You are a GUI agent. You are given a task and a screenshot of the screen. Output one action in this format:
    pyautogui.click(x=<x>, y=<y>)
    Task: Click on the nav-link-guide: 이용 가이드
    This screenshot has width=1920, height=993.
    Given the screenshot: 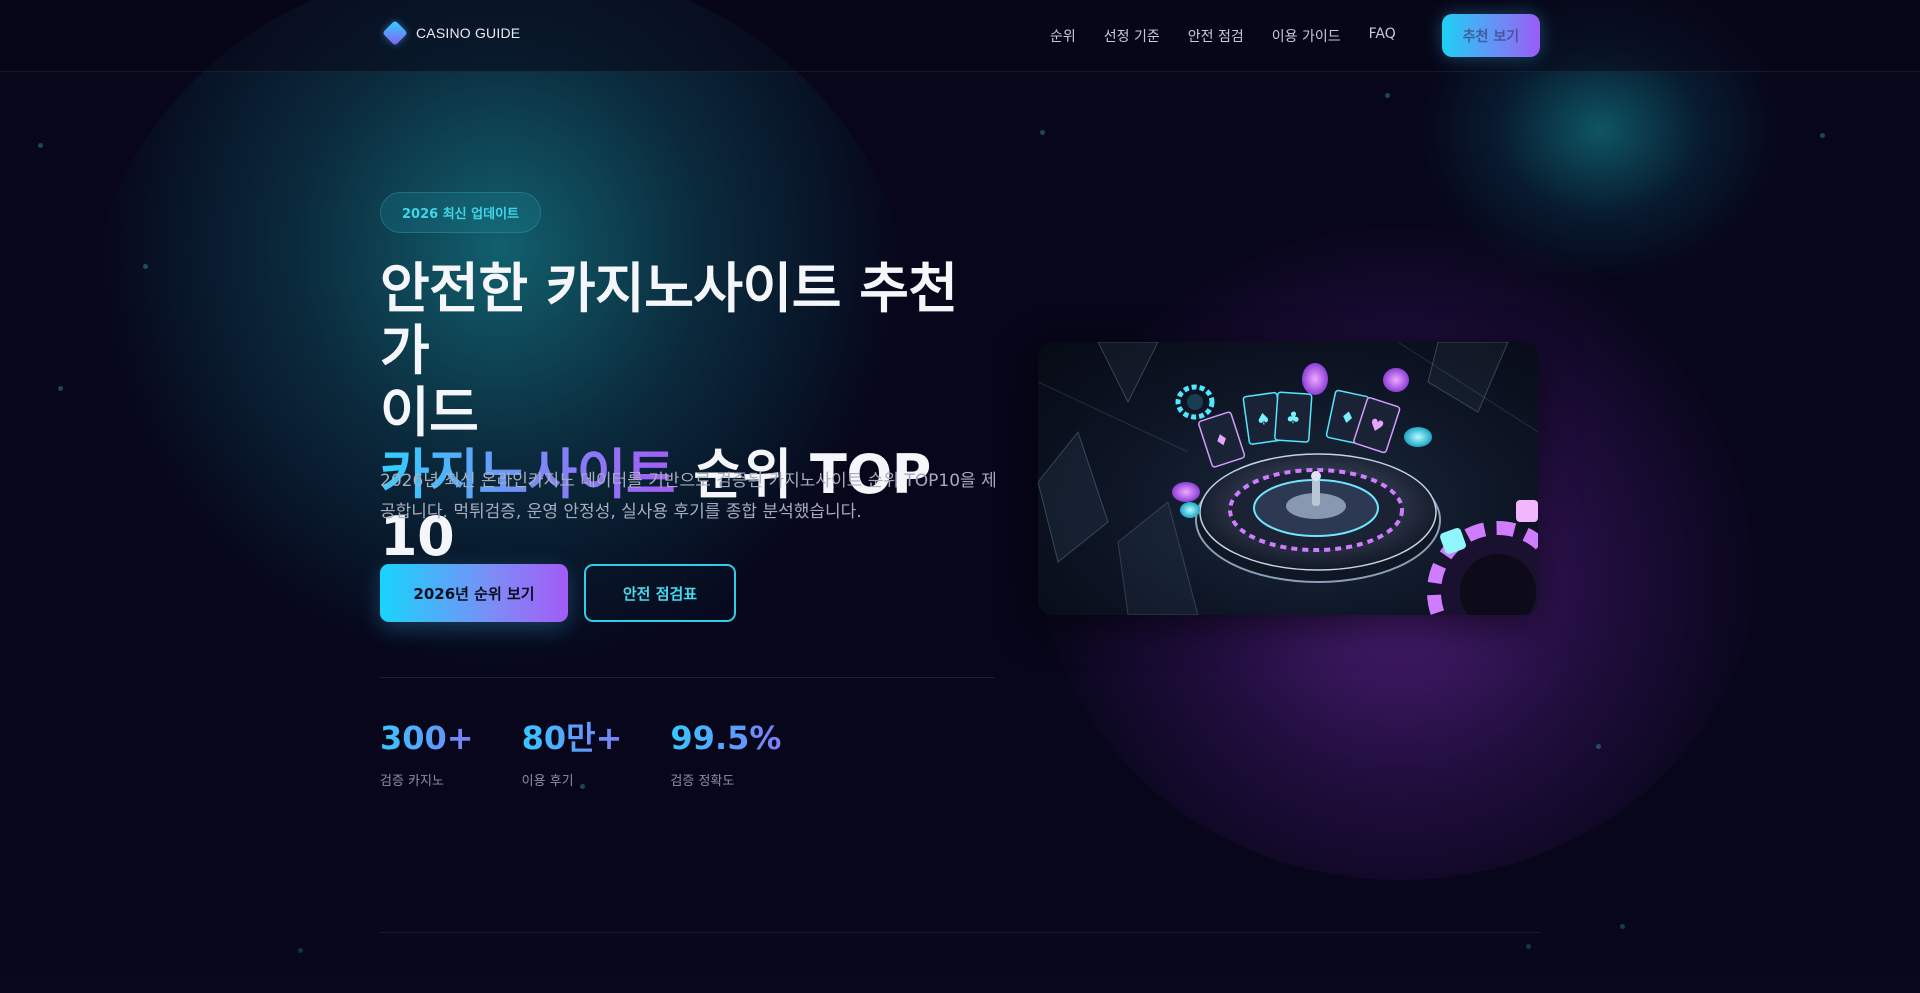 What is the action you would take?
    pyautogui.click(x=1306, y=36)
    